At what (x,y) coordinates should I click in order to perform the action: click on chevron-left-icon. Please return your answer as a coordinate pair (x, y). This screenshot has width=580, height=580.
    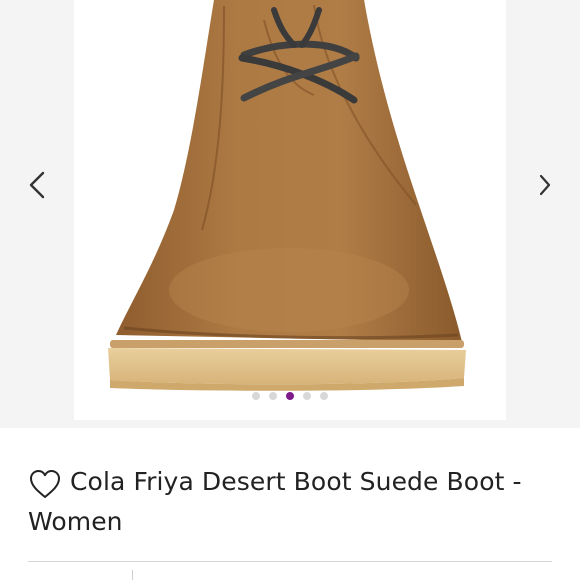
    Looking at the image, I should click on (37, 185).